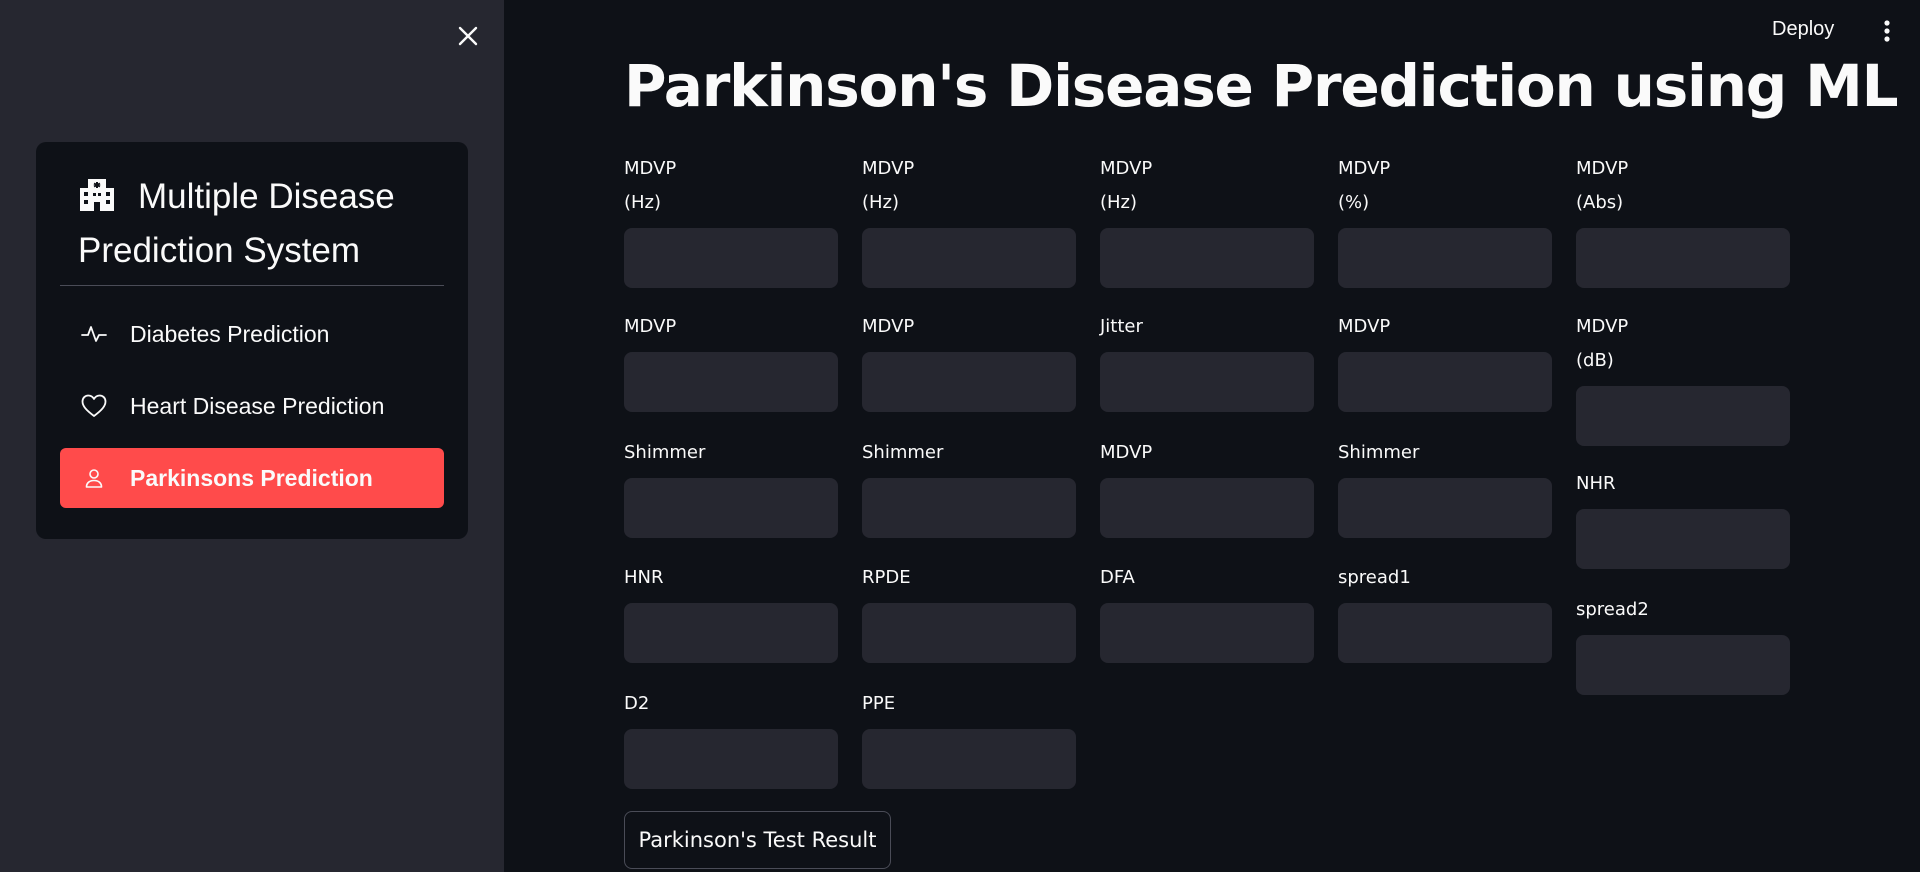 This screenshot has height=872, width=1920. What do you see at coordinates (94, 334) in the screenshot?
I see `activity-icon` at bounding box center [94, 334].